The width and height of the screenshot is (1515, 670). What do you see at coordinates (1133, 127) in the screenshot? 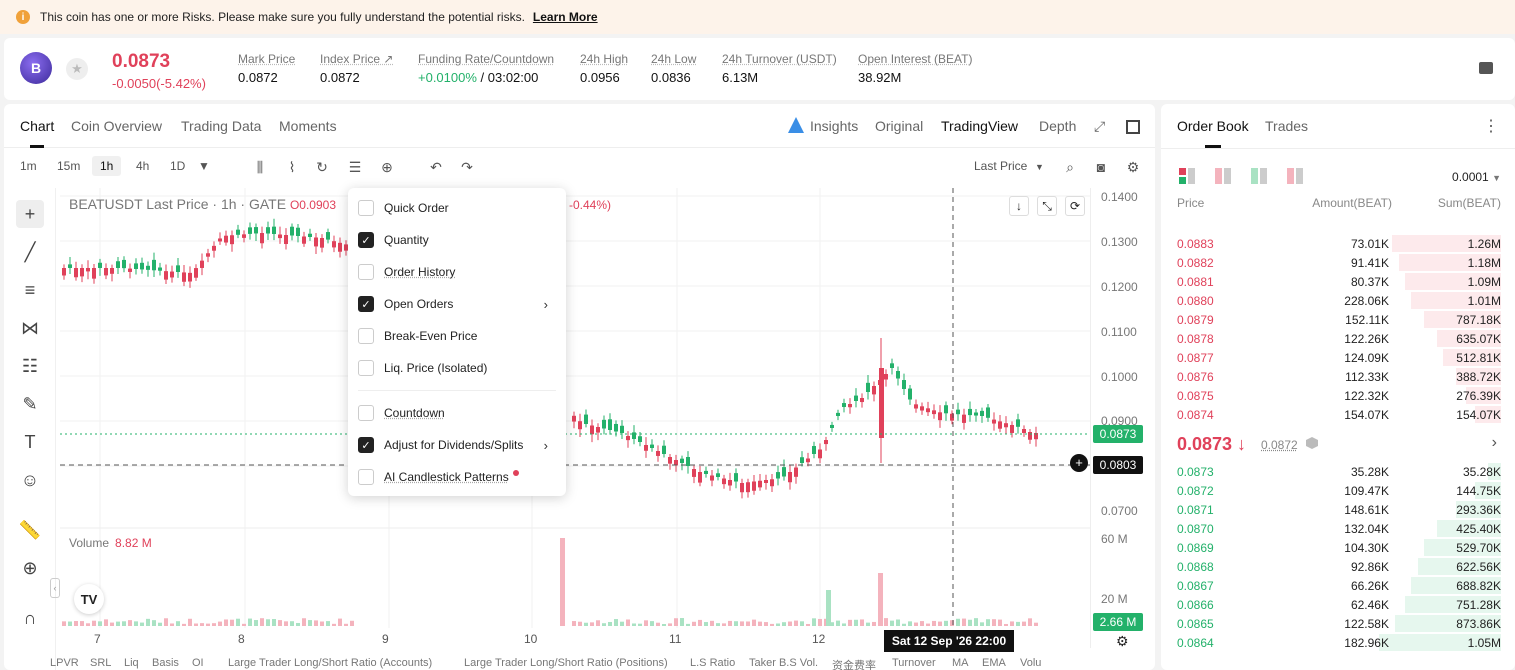
I see `window-icon` at bounding box center [1133, 127].